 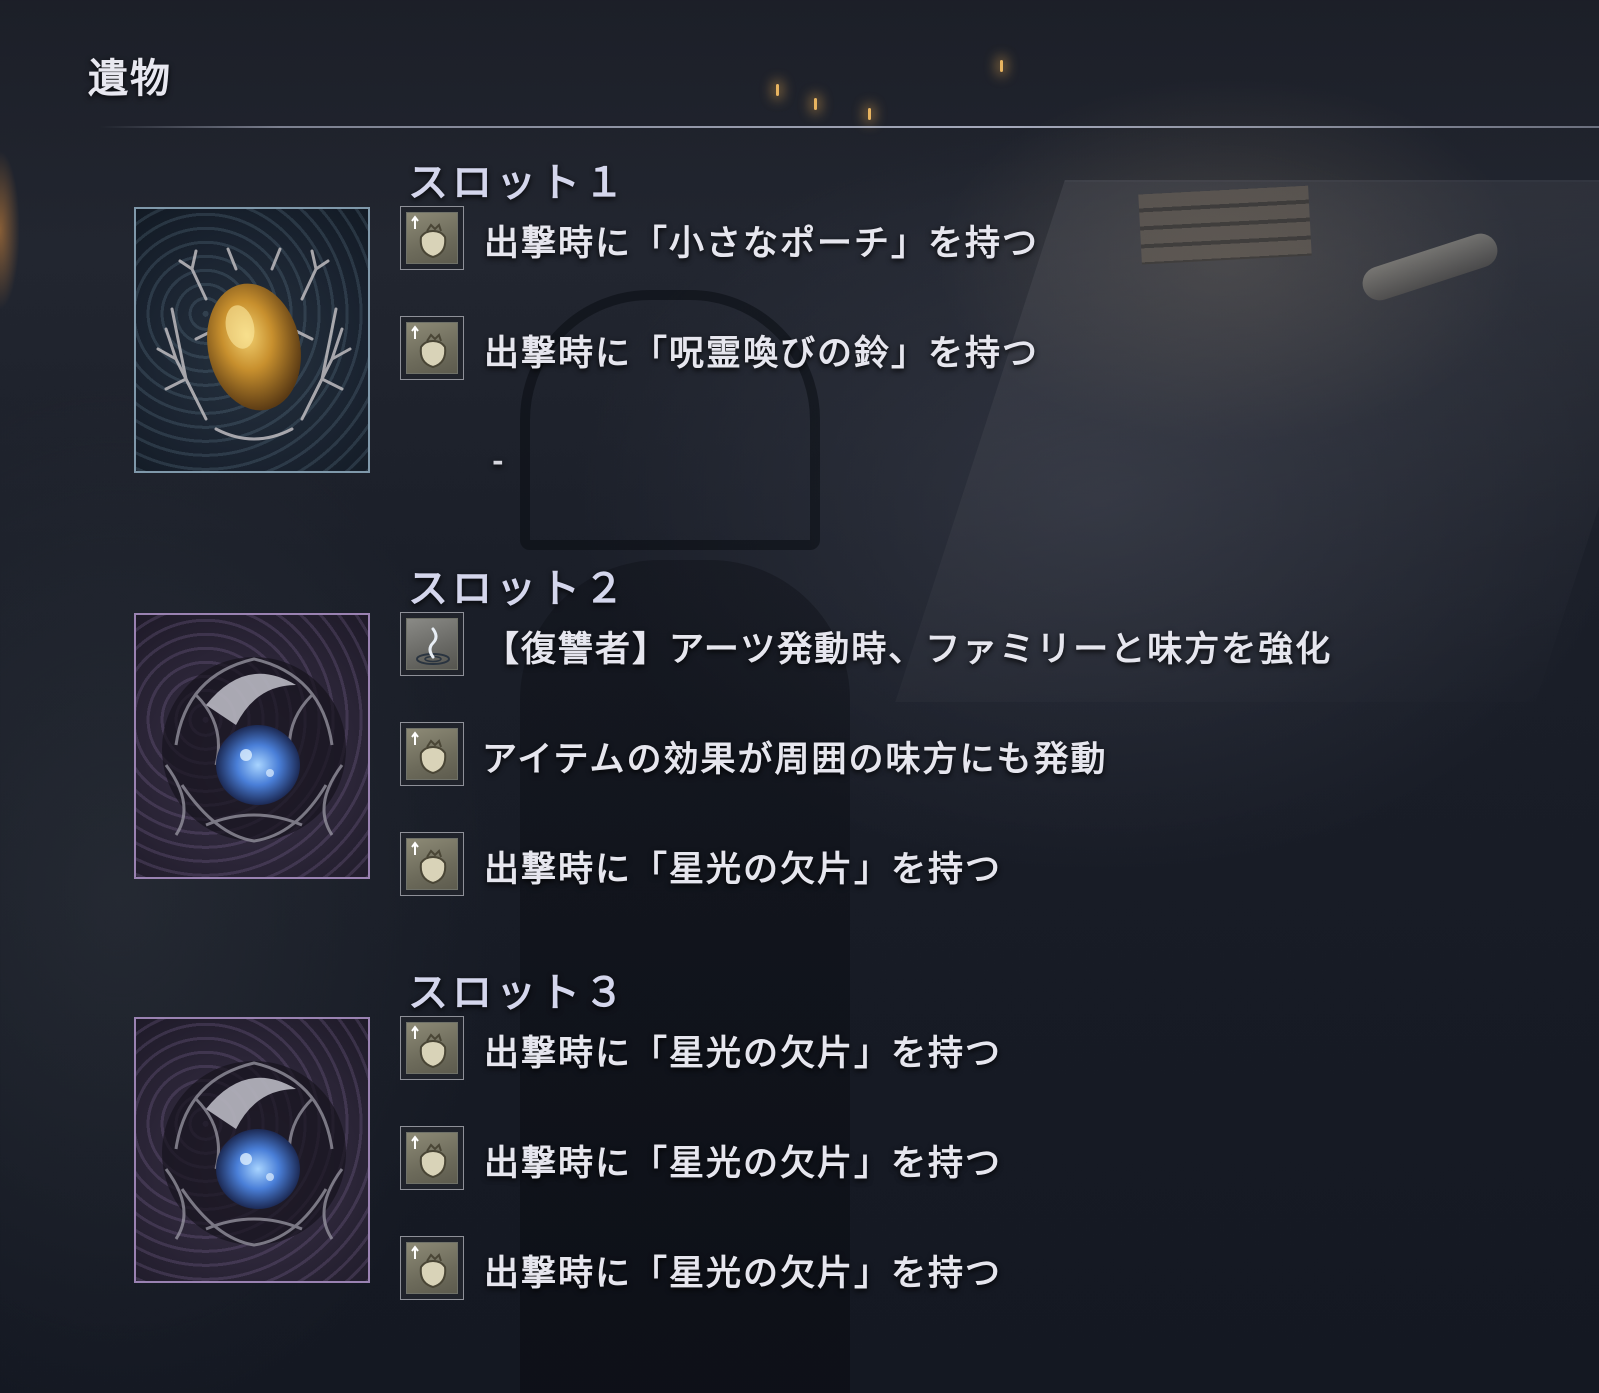 What do you see at coordinates (762, 353) in the screenshot?
I see `effect-text: 出撃時に「呪霊喚びの鈴」を持つ` at bounding box center [762, 353].